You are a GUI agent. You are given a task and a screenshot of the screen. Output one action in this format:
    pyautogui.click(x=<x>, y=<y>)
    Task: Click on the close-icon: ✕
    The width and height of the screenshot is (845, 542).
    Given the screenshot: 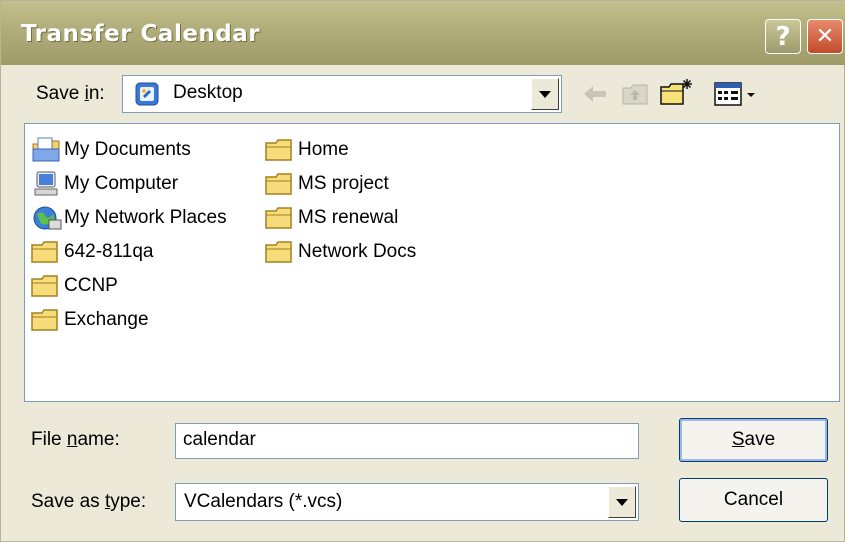 What is the action you would take?
    pyautogui.click(x=825, y=36)
    